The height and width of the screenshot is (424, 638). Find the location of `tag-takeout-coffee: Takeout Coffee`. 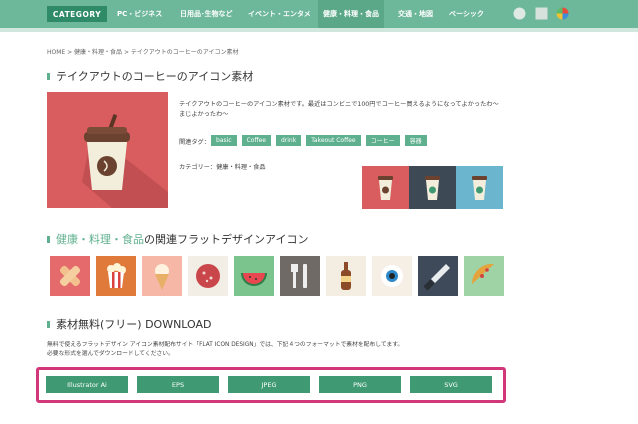

tag-takeout-coffee: Takeout Coffee is located at coordinates (333, 140).